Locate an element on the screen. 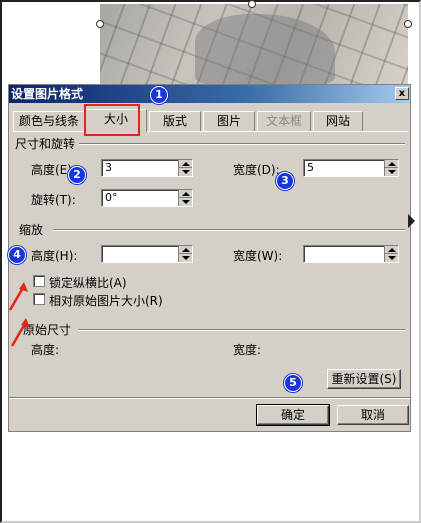 The height and width of the screenshot is (523, 421). caret-right-icon is located at coordinates (411, 221).